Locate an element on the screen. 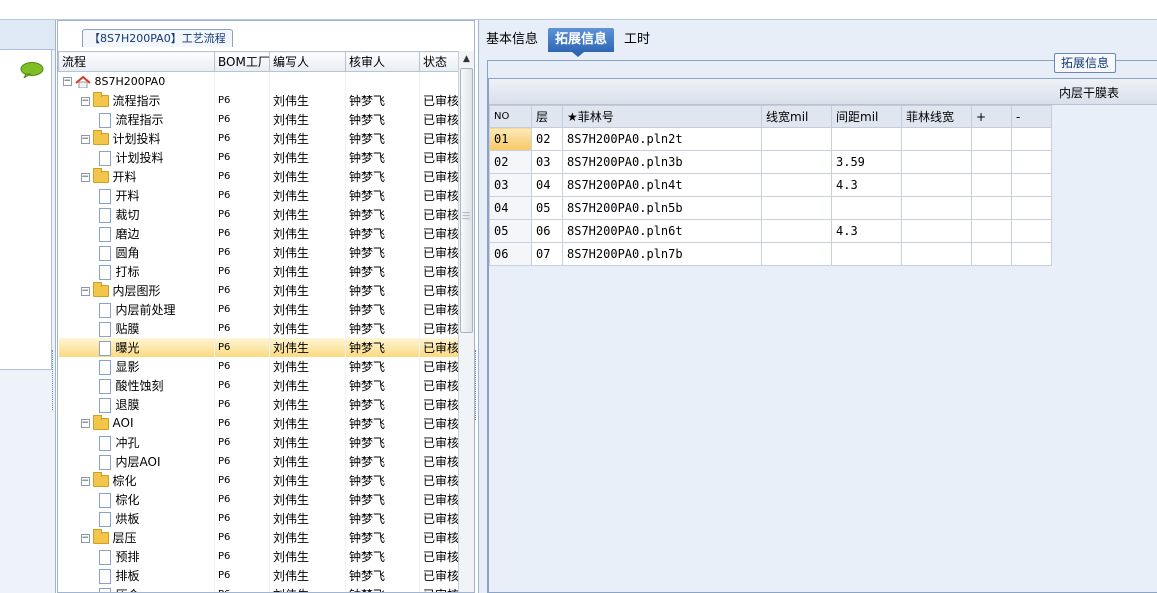 The width and height of the screenshot is (1157, 593). tree-item-row: 圆角 P6 刘伟生 钟梦飞 已审核 is located at coordinates (258, 252).